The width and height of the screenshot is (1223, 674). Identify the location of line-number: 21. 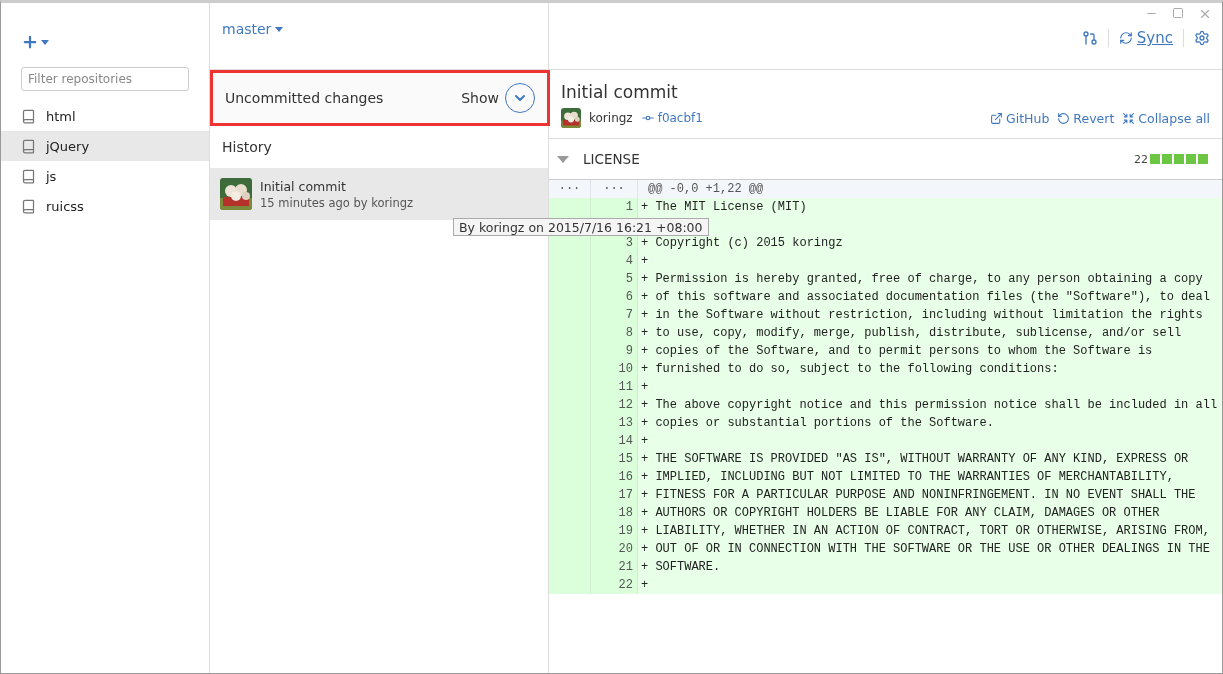
(614, 567).